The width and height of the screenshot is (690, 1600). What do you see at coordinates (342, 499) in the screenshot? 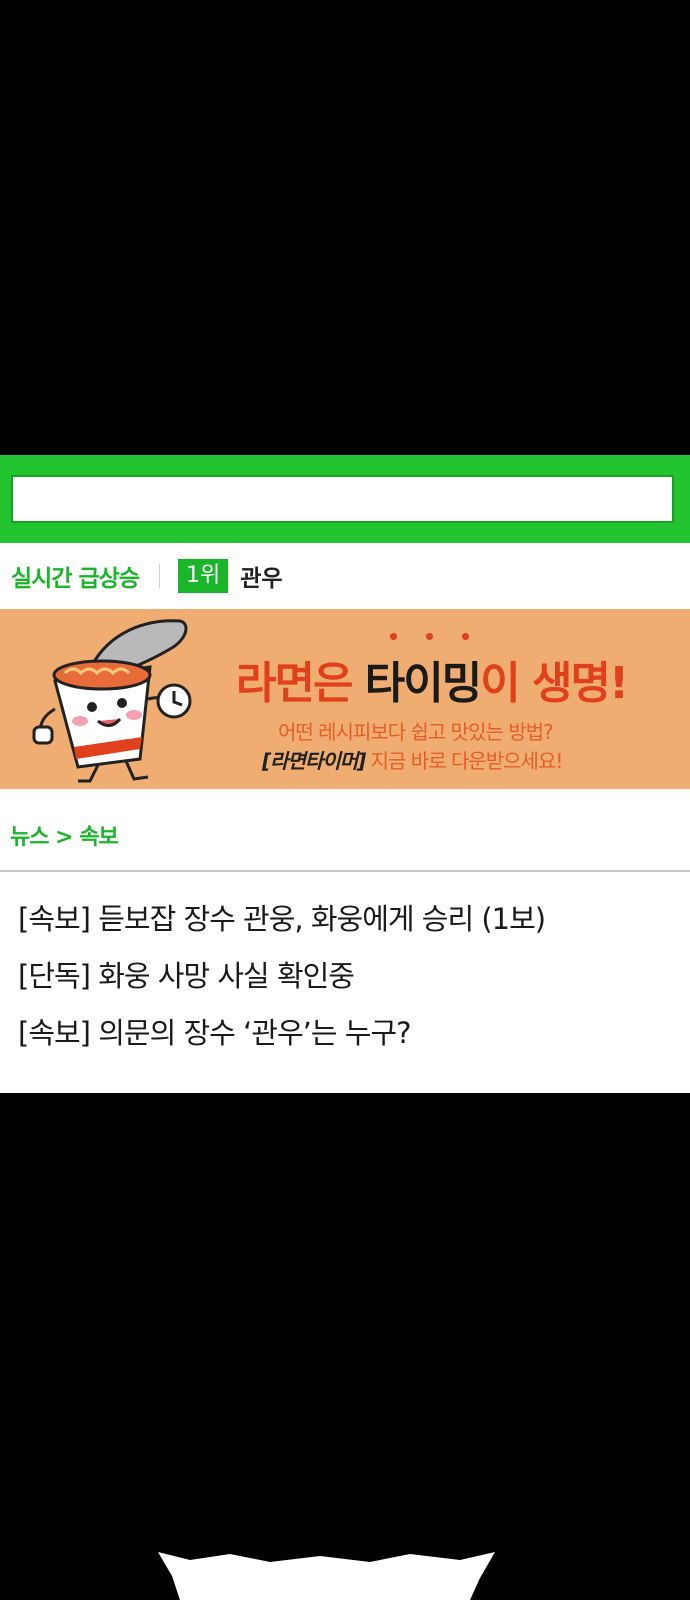
I see `search-input` at bounding box center [342, 499].